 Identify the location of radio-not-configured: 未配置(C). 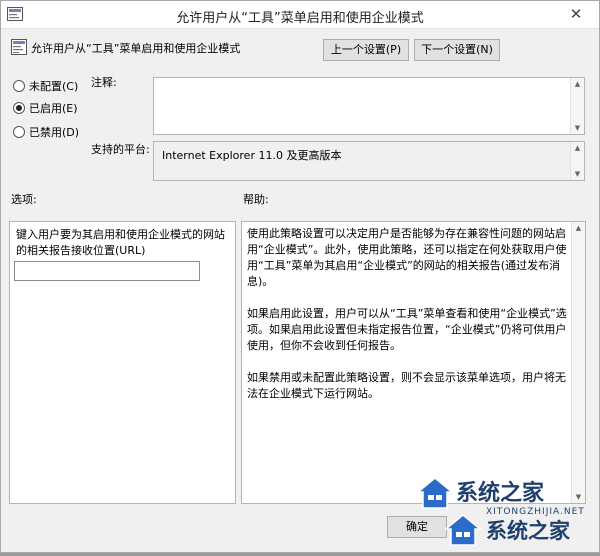
(45, 86).